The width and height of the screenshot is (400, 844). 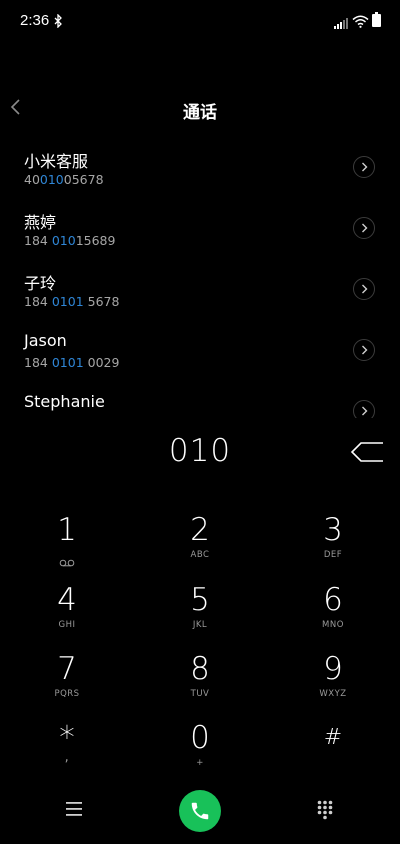 I want to click on key-letters: TUV, so click(x=200, y=694).